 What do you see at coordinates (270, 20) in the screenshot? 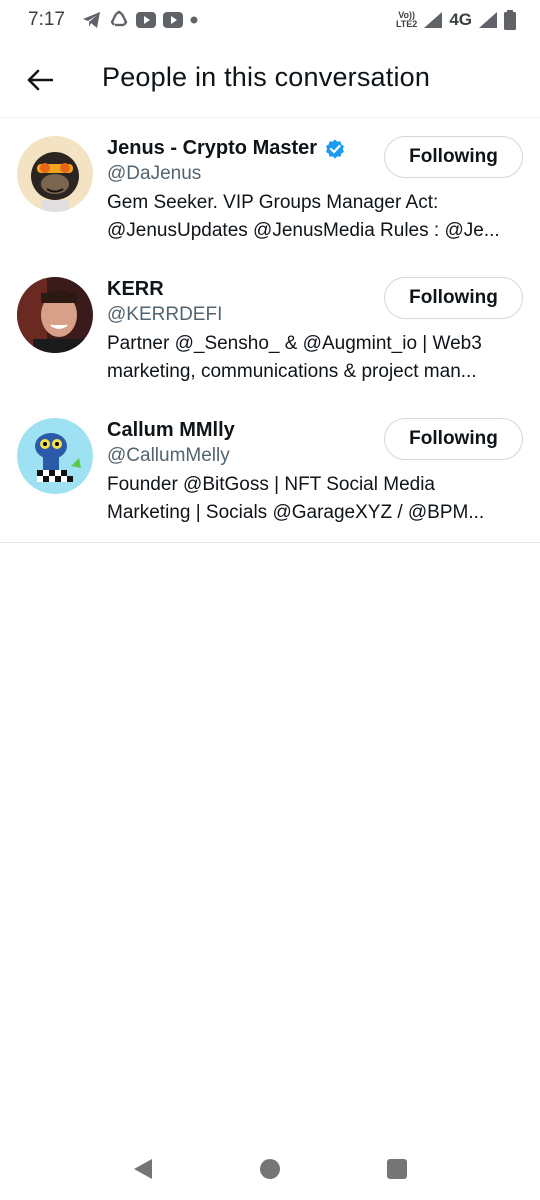
I see `status-bar: 7:17 Vo)) LTE2 4G` at bounding box center [270, 20].